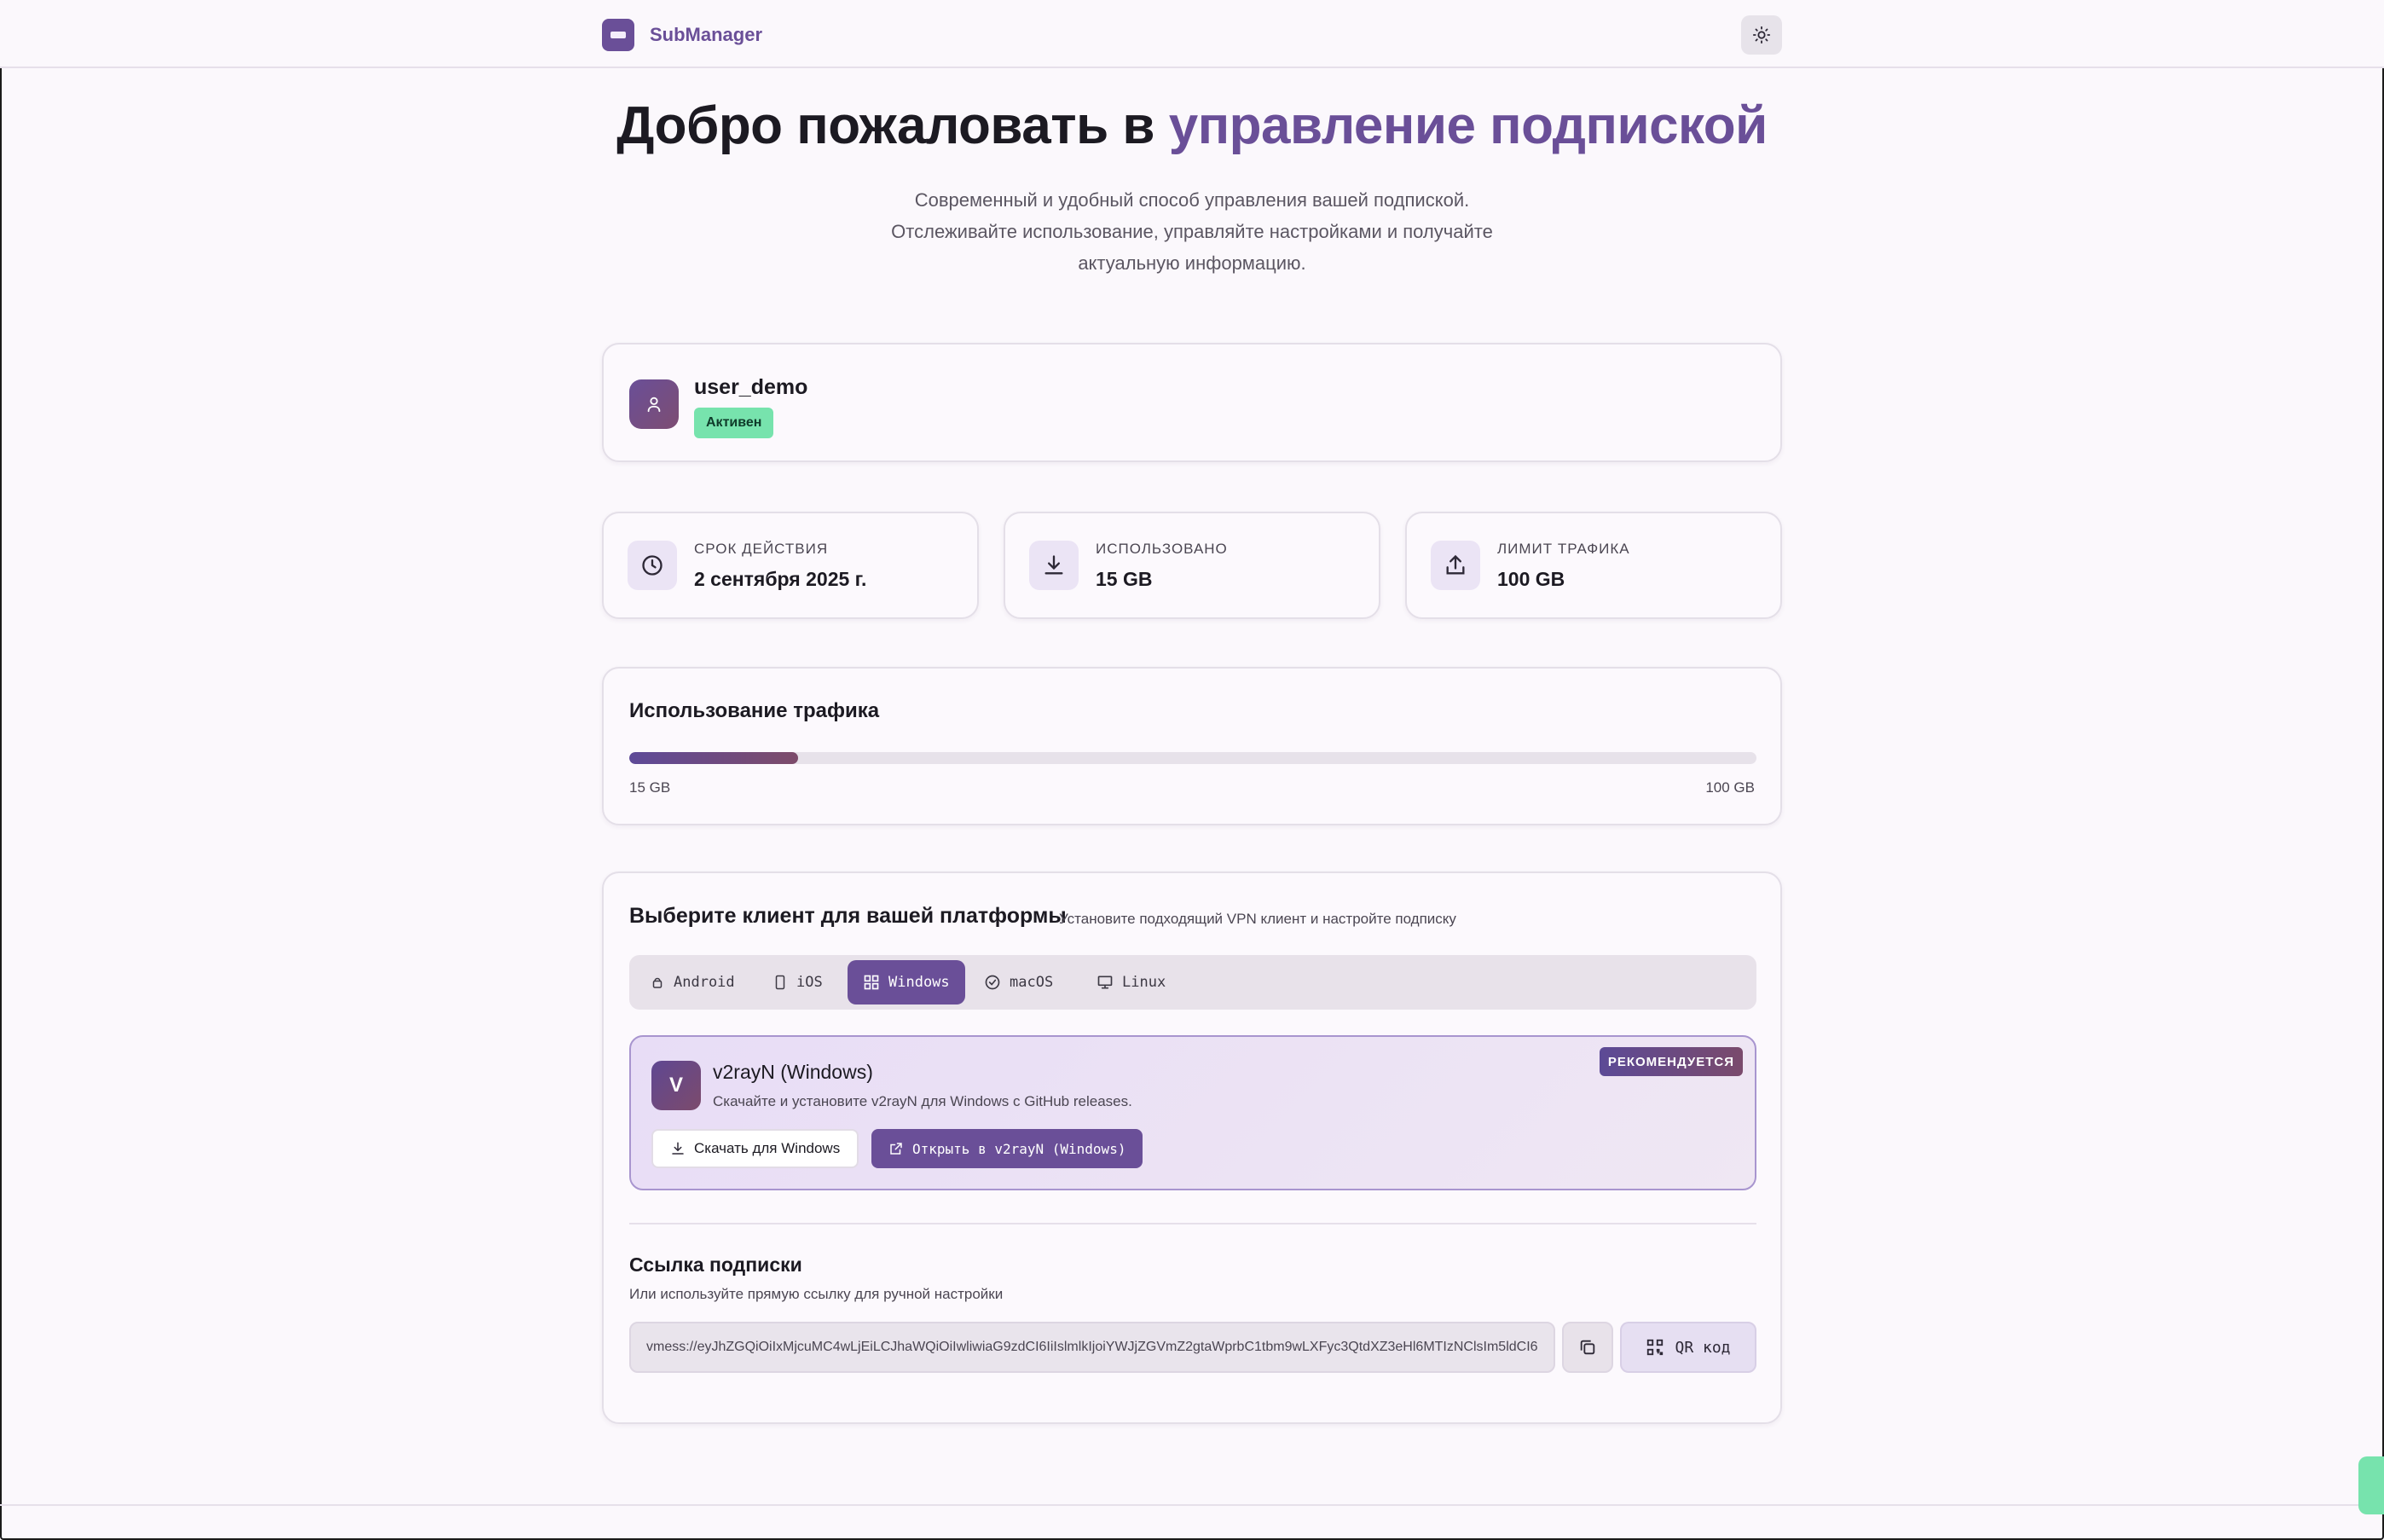 This screenshot has width=2384, height=1540. I want to click on android-icon, so click(657, 982).